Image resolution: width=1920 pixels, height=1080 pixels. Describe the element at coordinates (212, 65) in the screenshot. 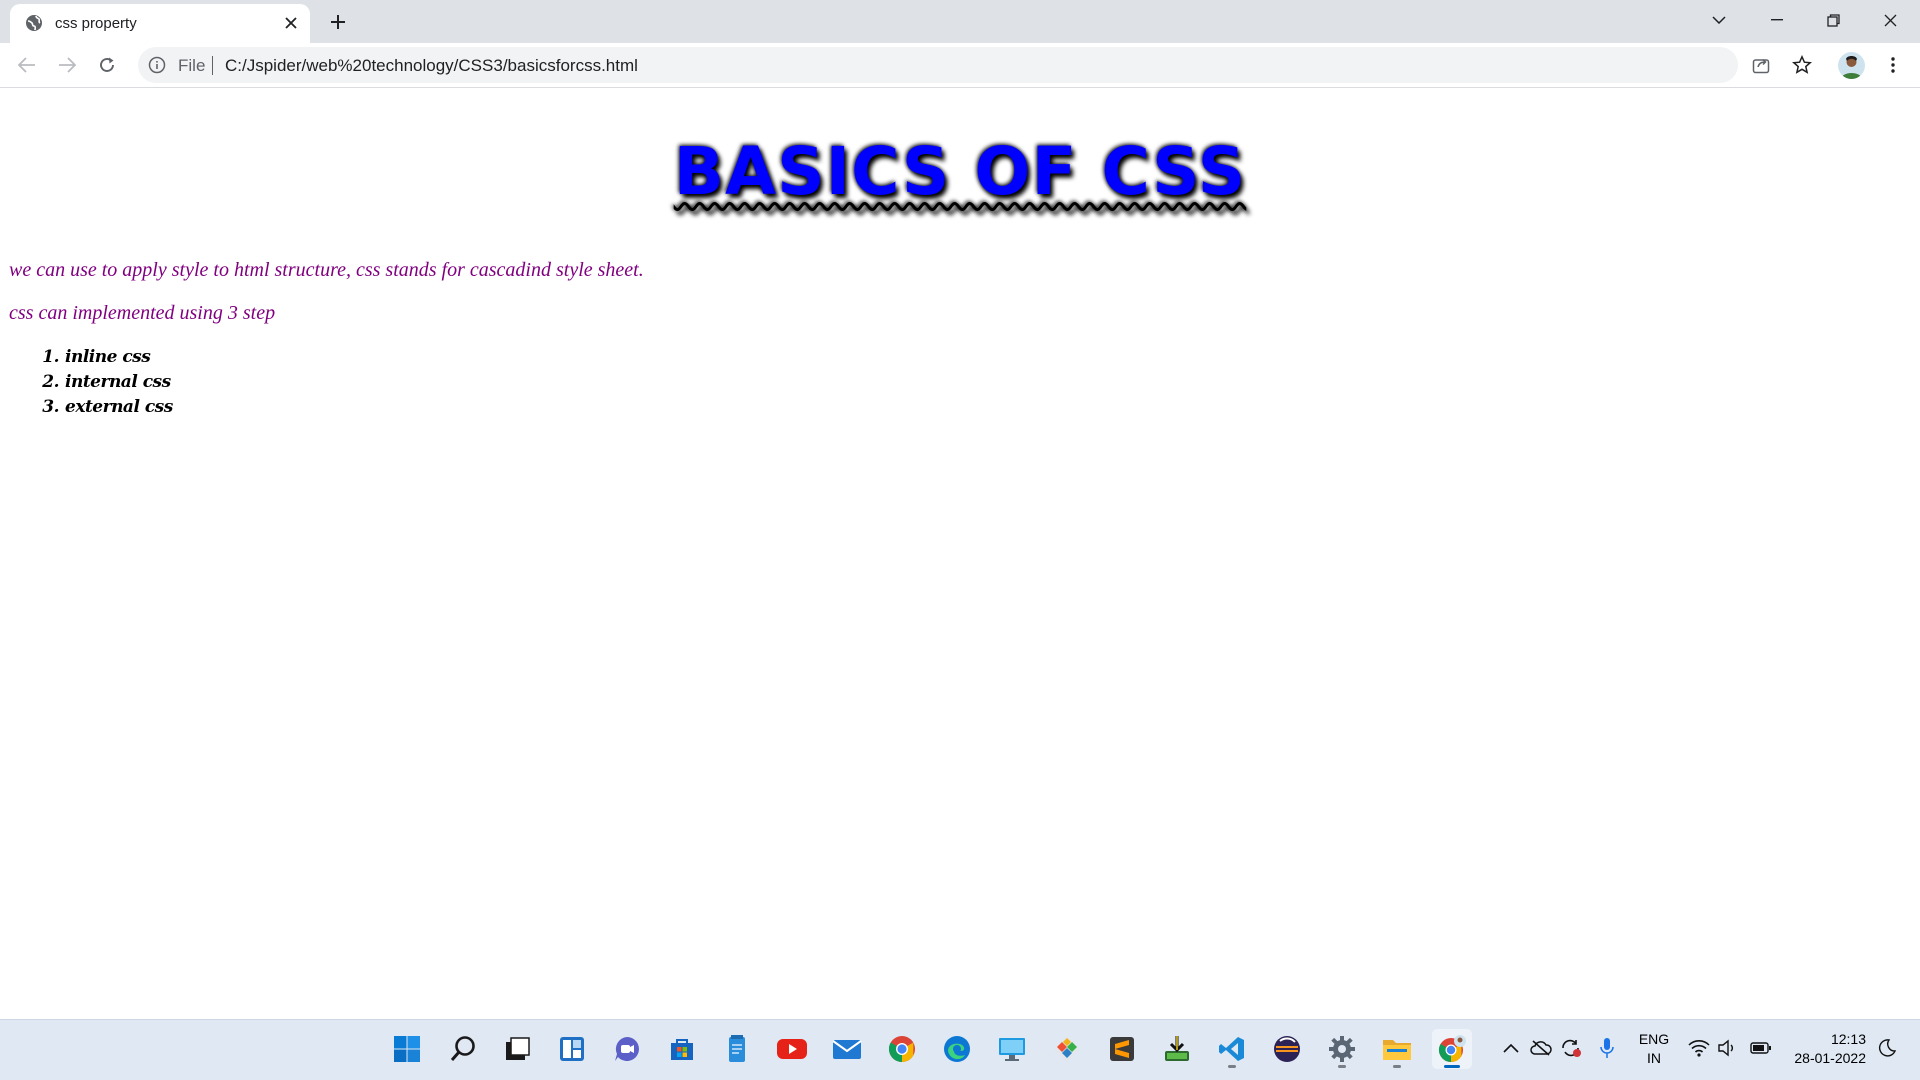

I see `url-separator` at that location.